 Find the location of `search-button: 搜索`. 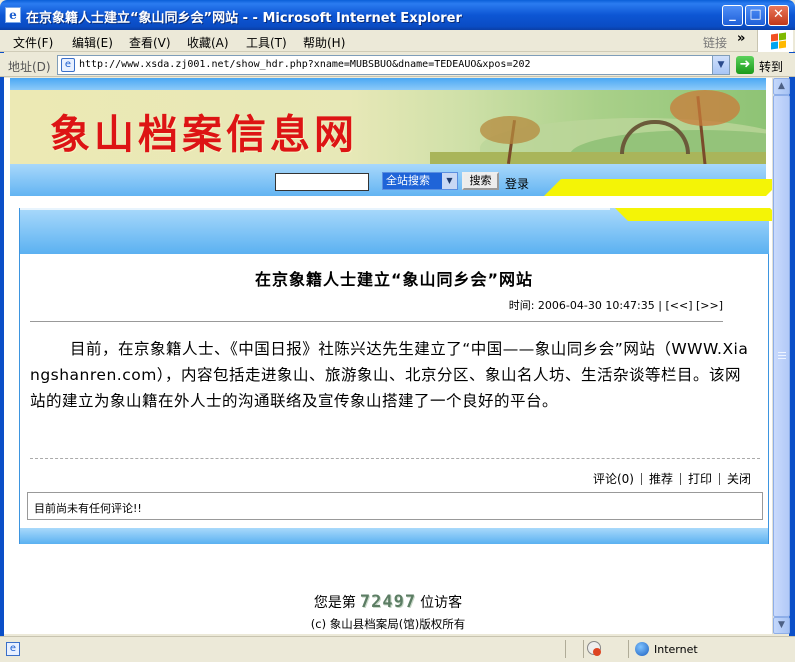

search-button: 搜索 is located at coordinates (480, 181).